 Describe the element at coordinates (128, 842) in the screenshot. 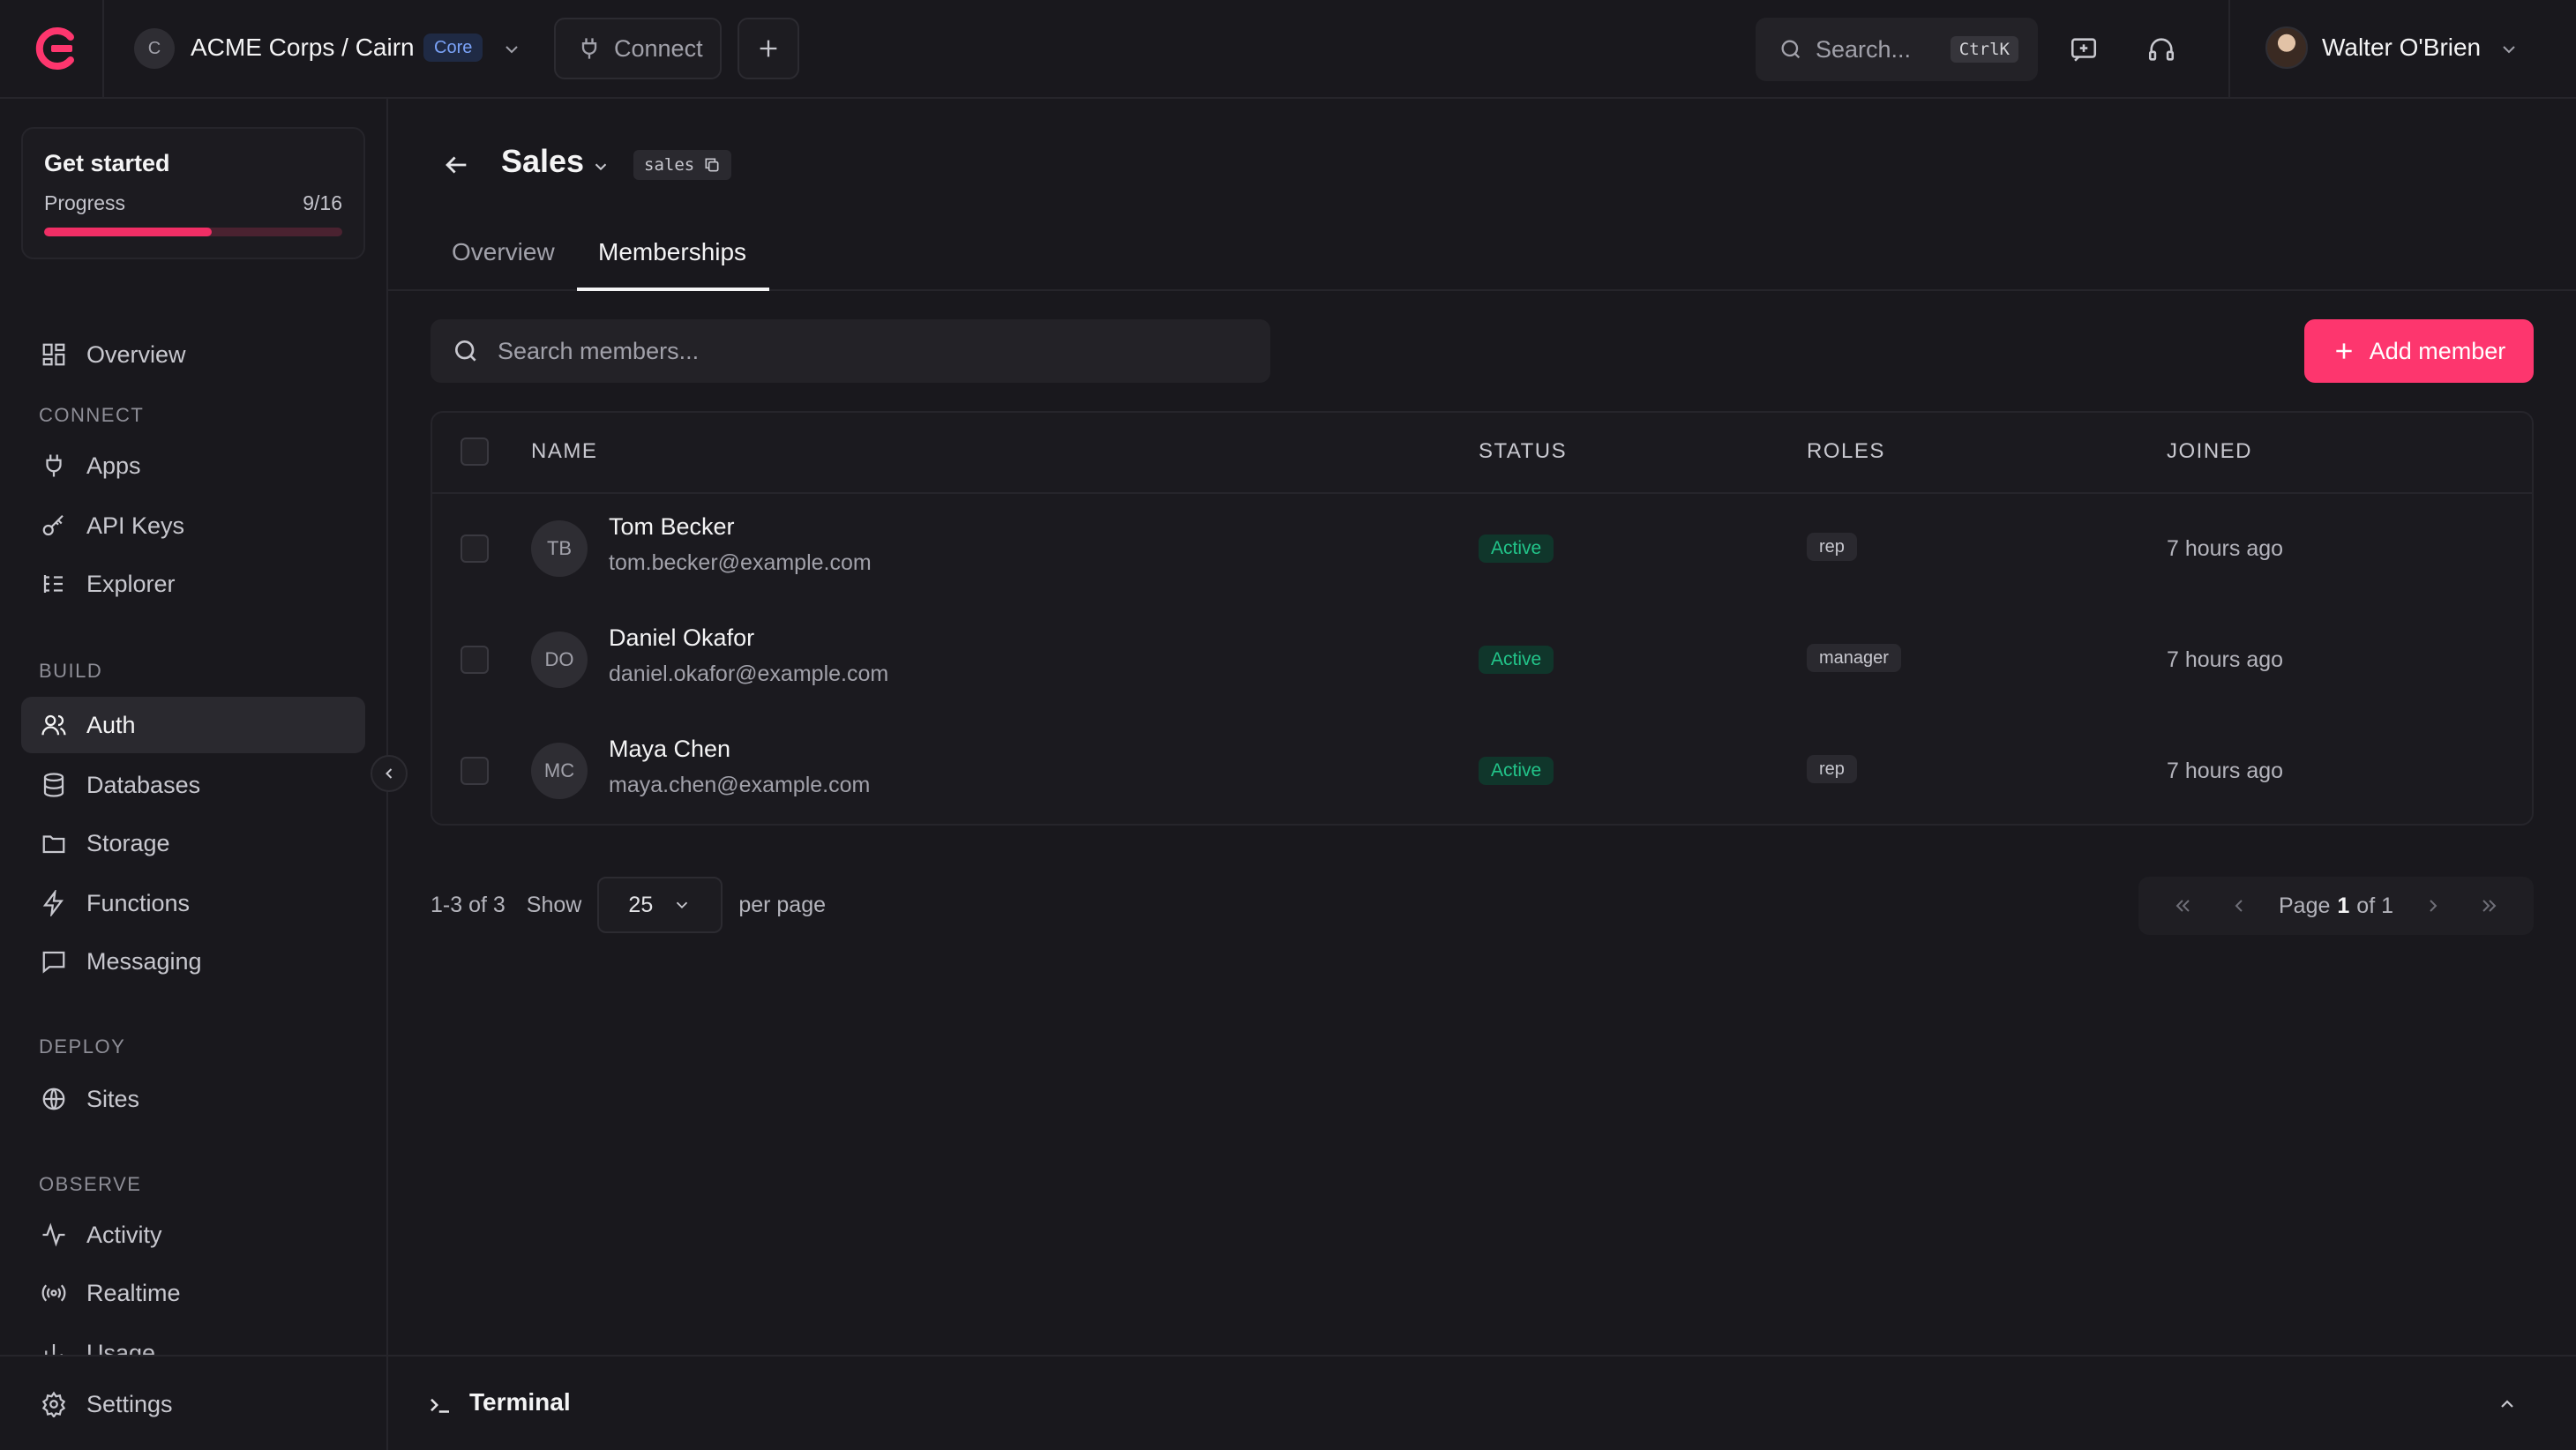

I see `sidebar-item-label: Storage` at that location.